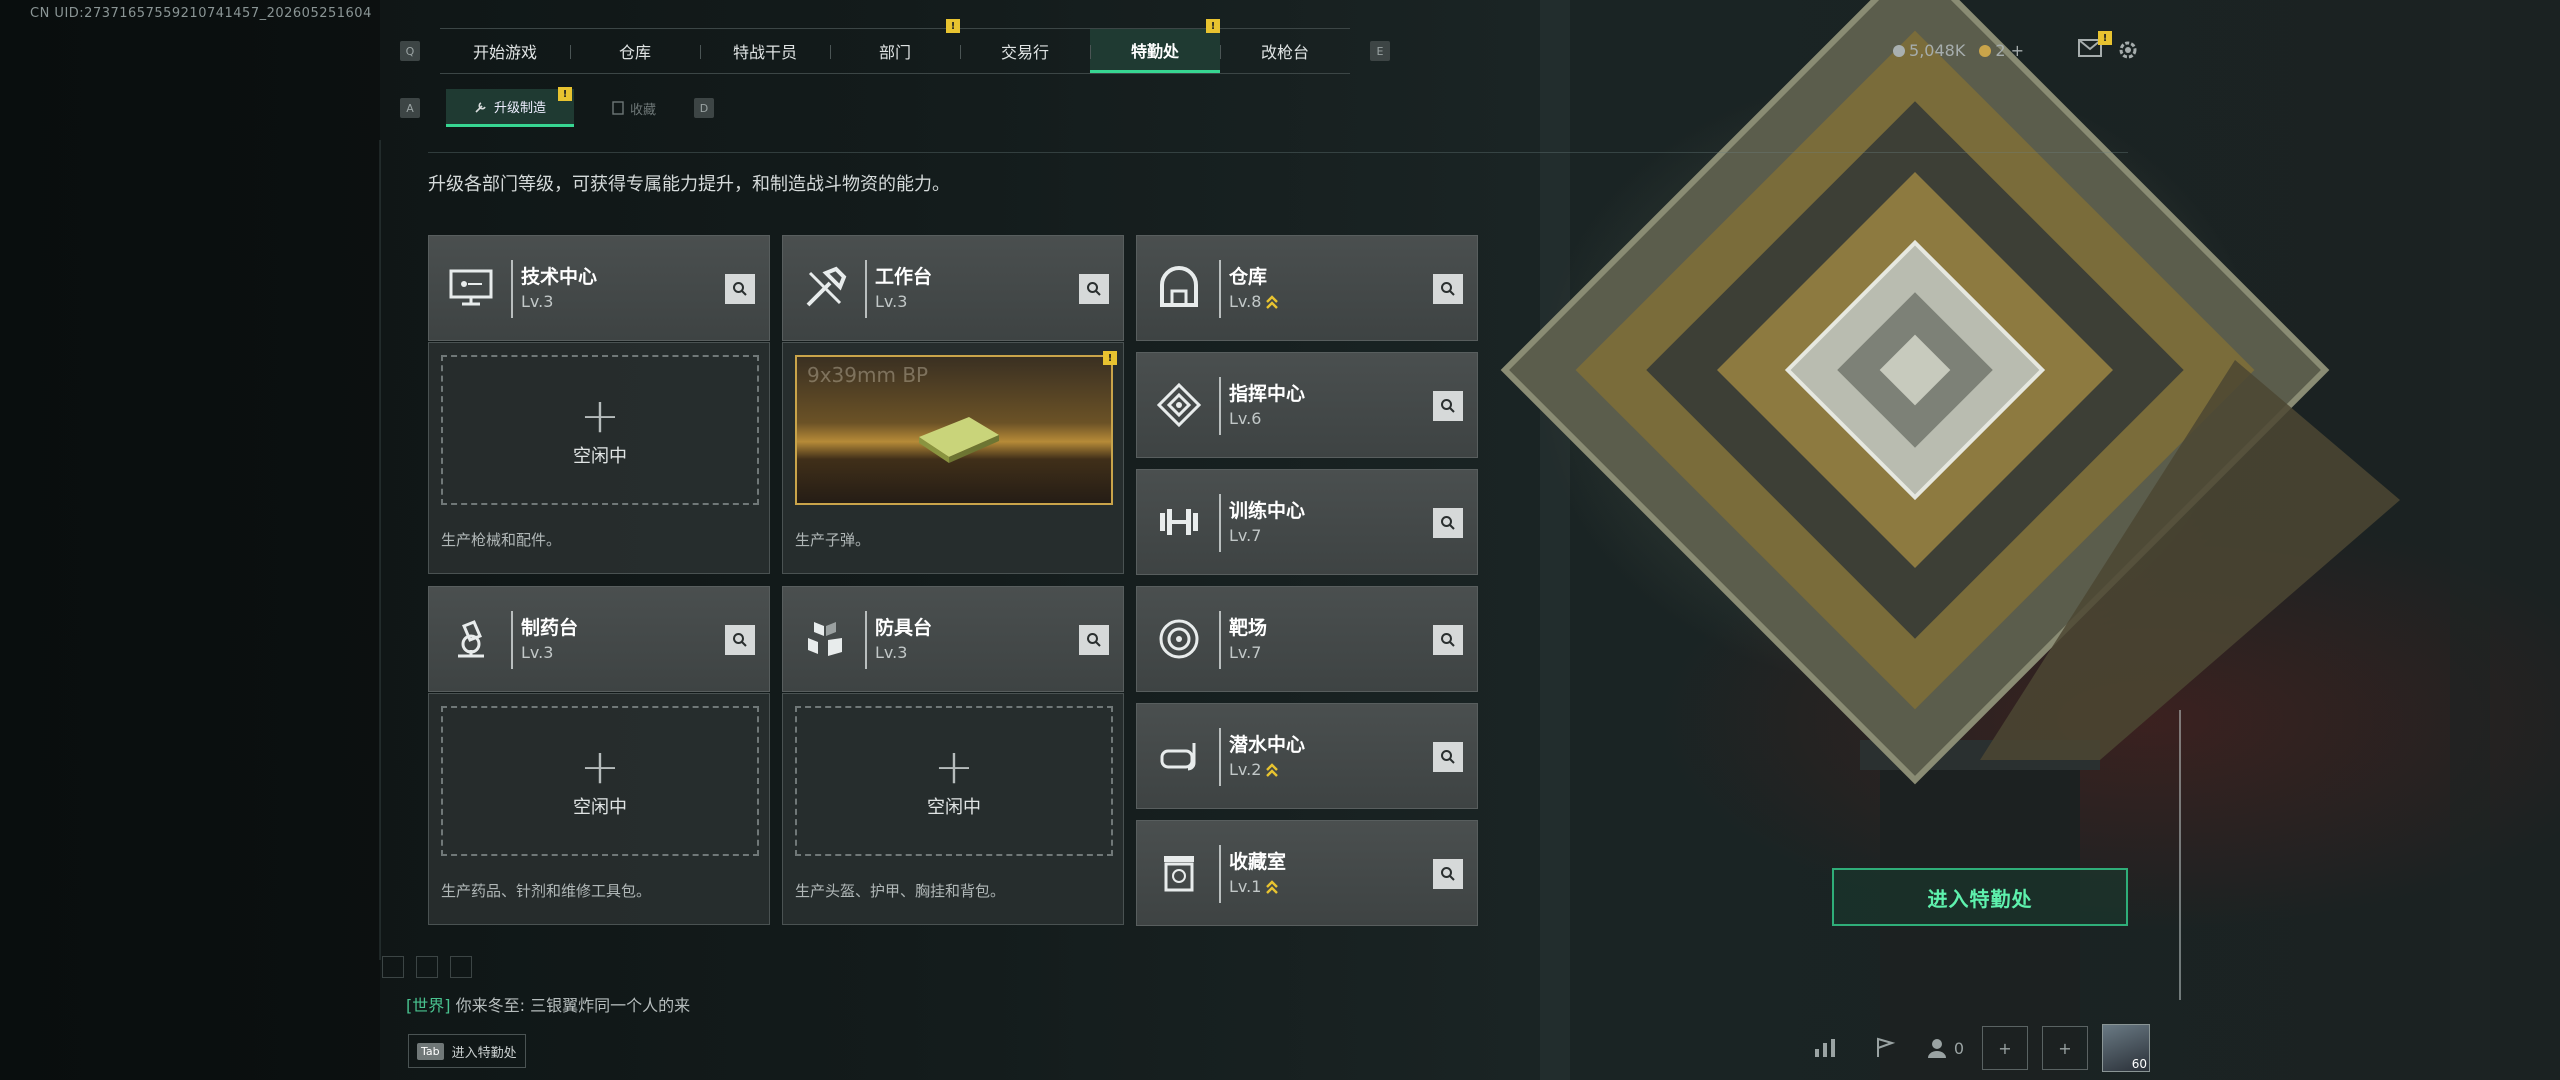  I want to click on friends-count: 0, so click(1959, 1048).